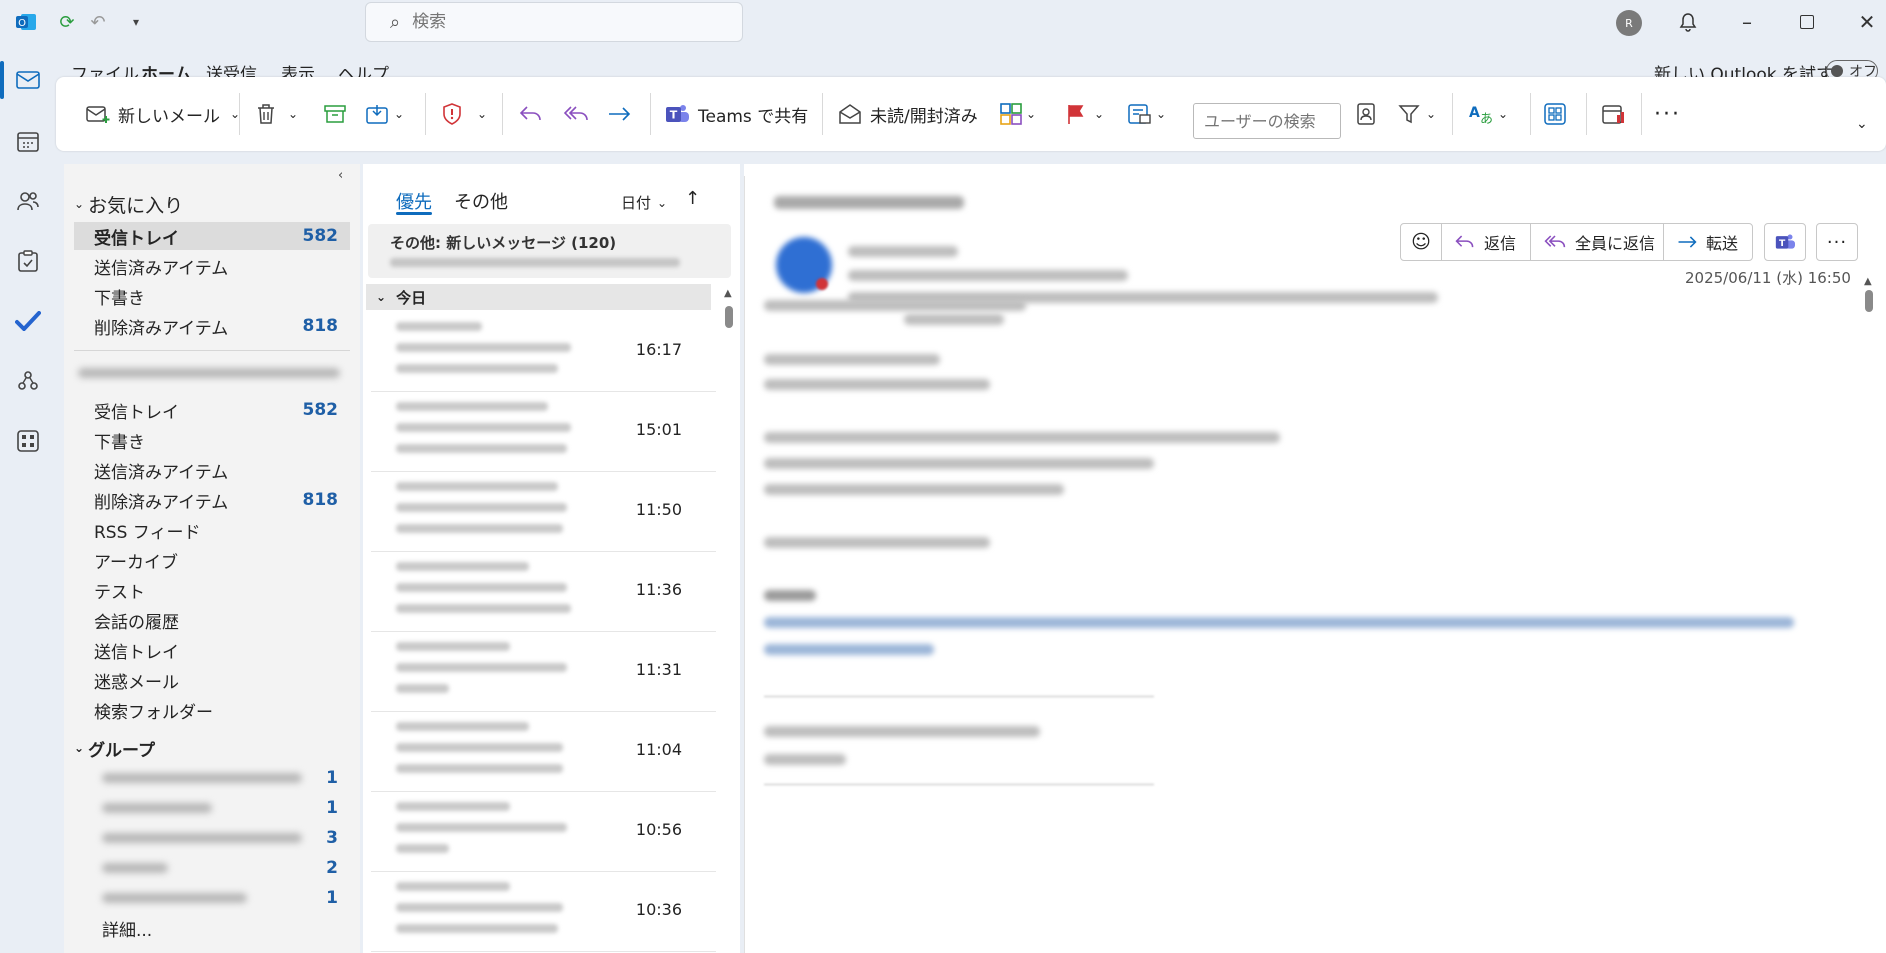 This screenshot has width=1886, height=953. Describe the element at coordinates (28, 441) in the screenshot. I see `apps-icon` at that location.